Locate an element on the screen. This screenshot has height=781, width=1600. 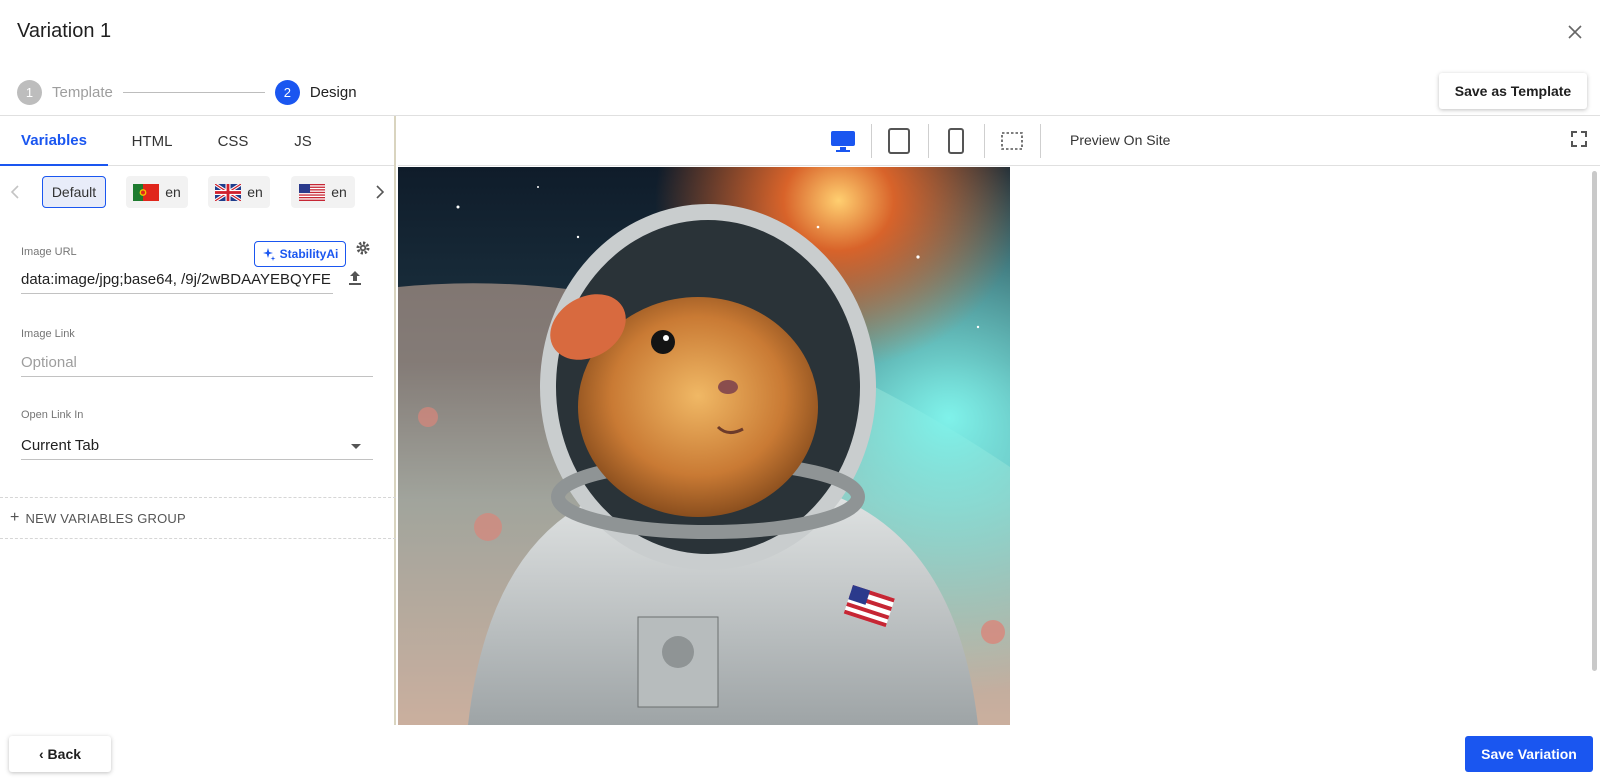
image-link-input is located at coordinates (197, 363).